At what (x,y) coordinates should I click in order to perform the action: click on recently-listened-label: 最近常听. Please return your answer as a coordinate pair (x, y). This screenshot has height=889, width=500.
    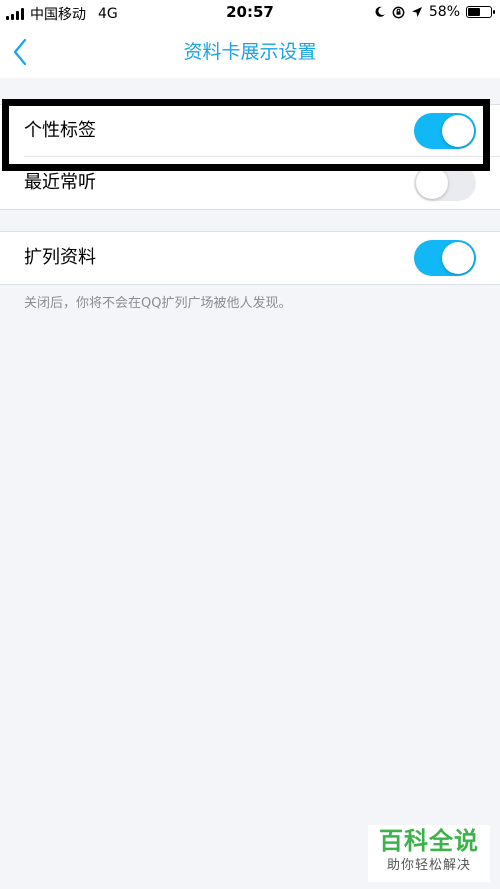
    Looking at the image, I should click on (60, 182).